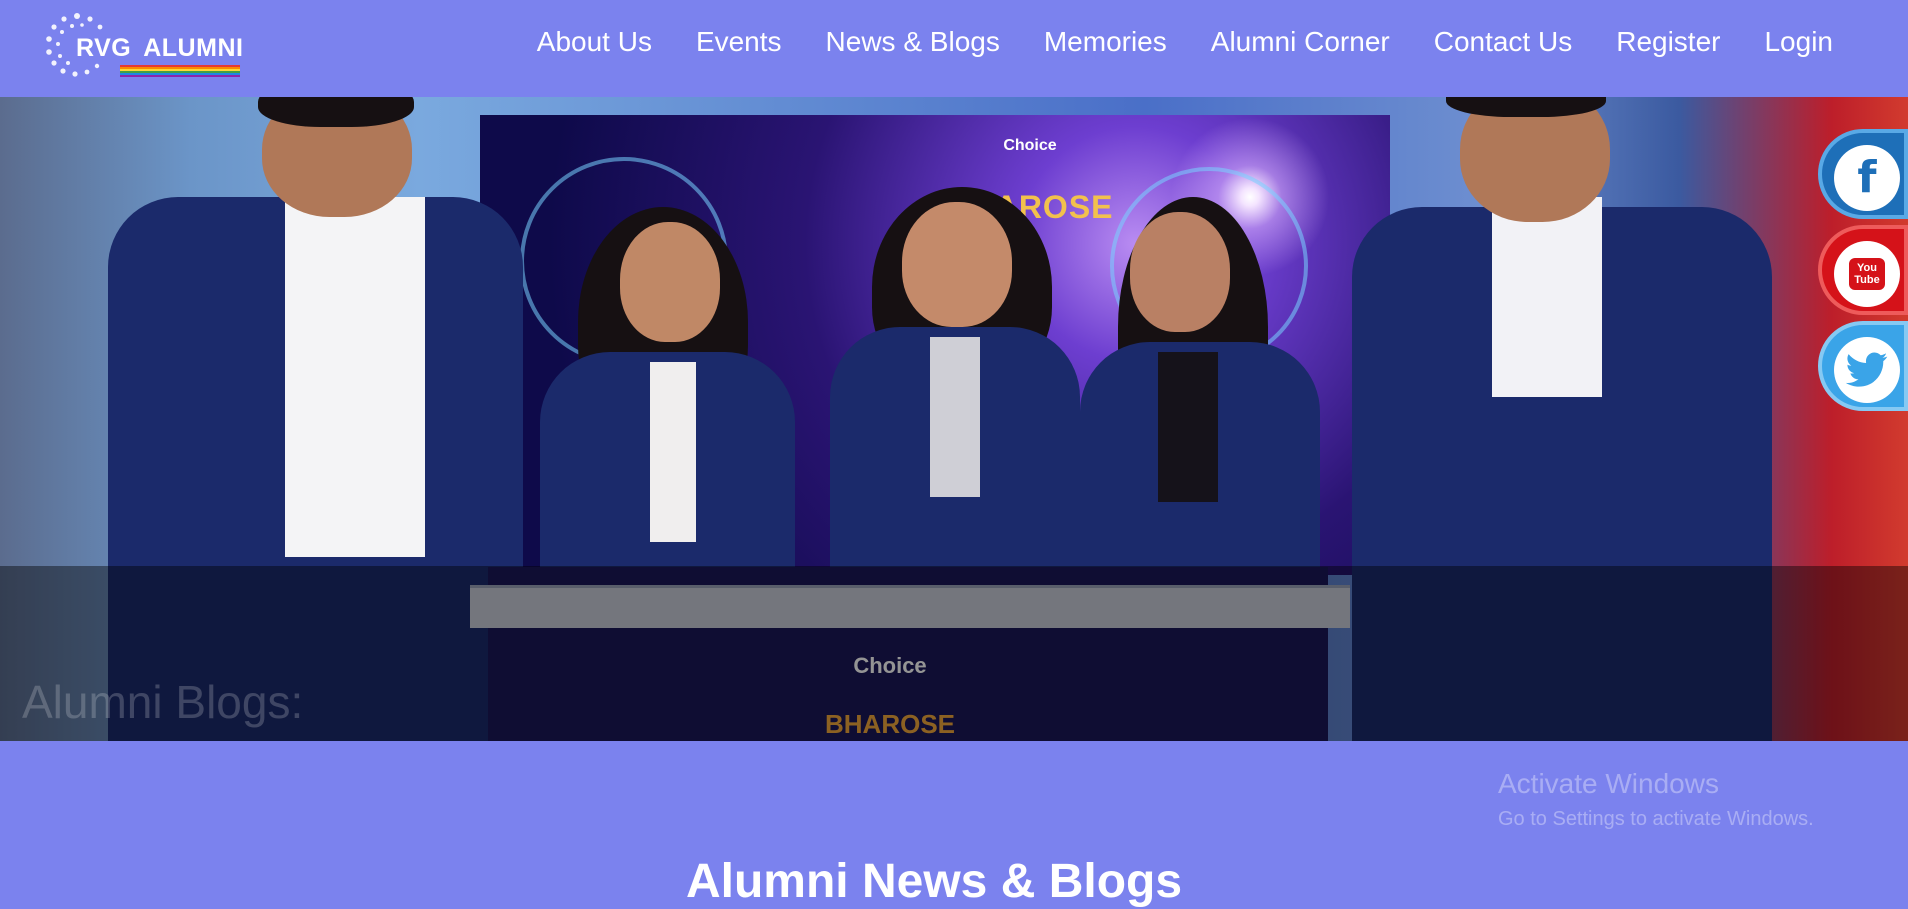 The width and height of the screenshot is (1908, 909). I want to click on twitter-icon, so click(1867, 370).